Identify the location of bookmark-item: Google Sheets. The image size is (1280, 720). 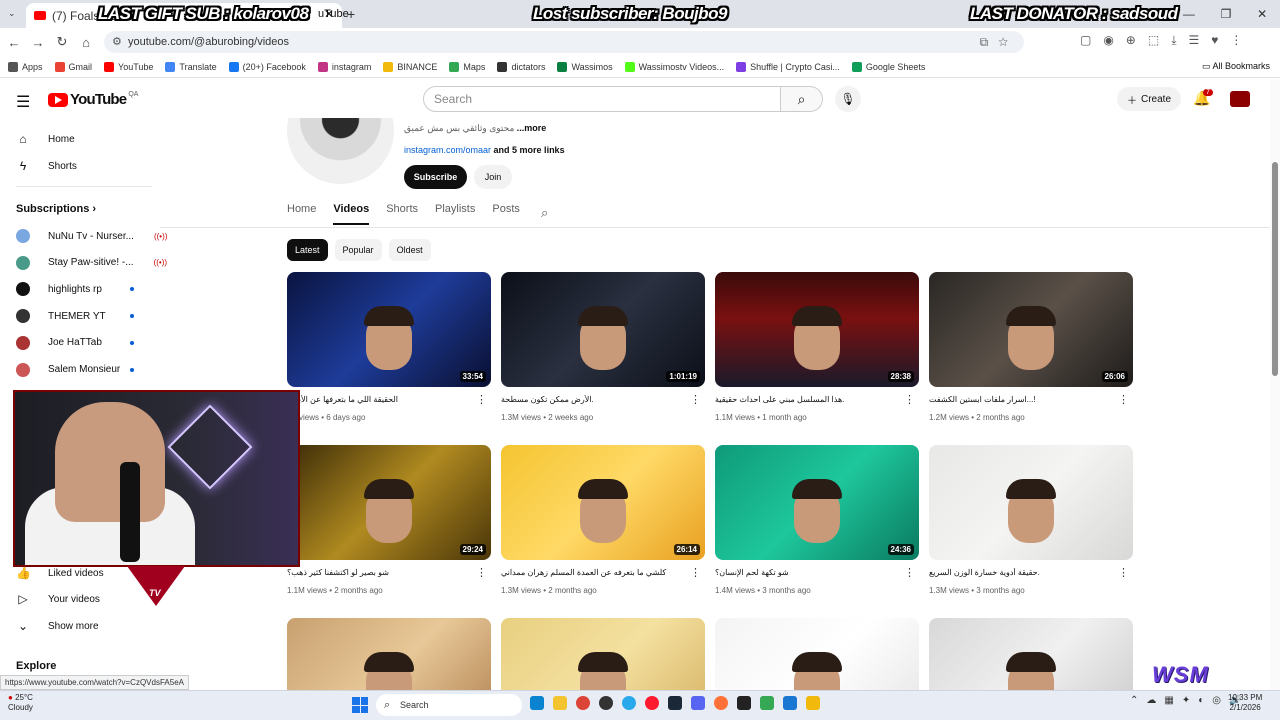
(888, 66).